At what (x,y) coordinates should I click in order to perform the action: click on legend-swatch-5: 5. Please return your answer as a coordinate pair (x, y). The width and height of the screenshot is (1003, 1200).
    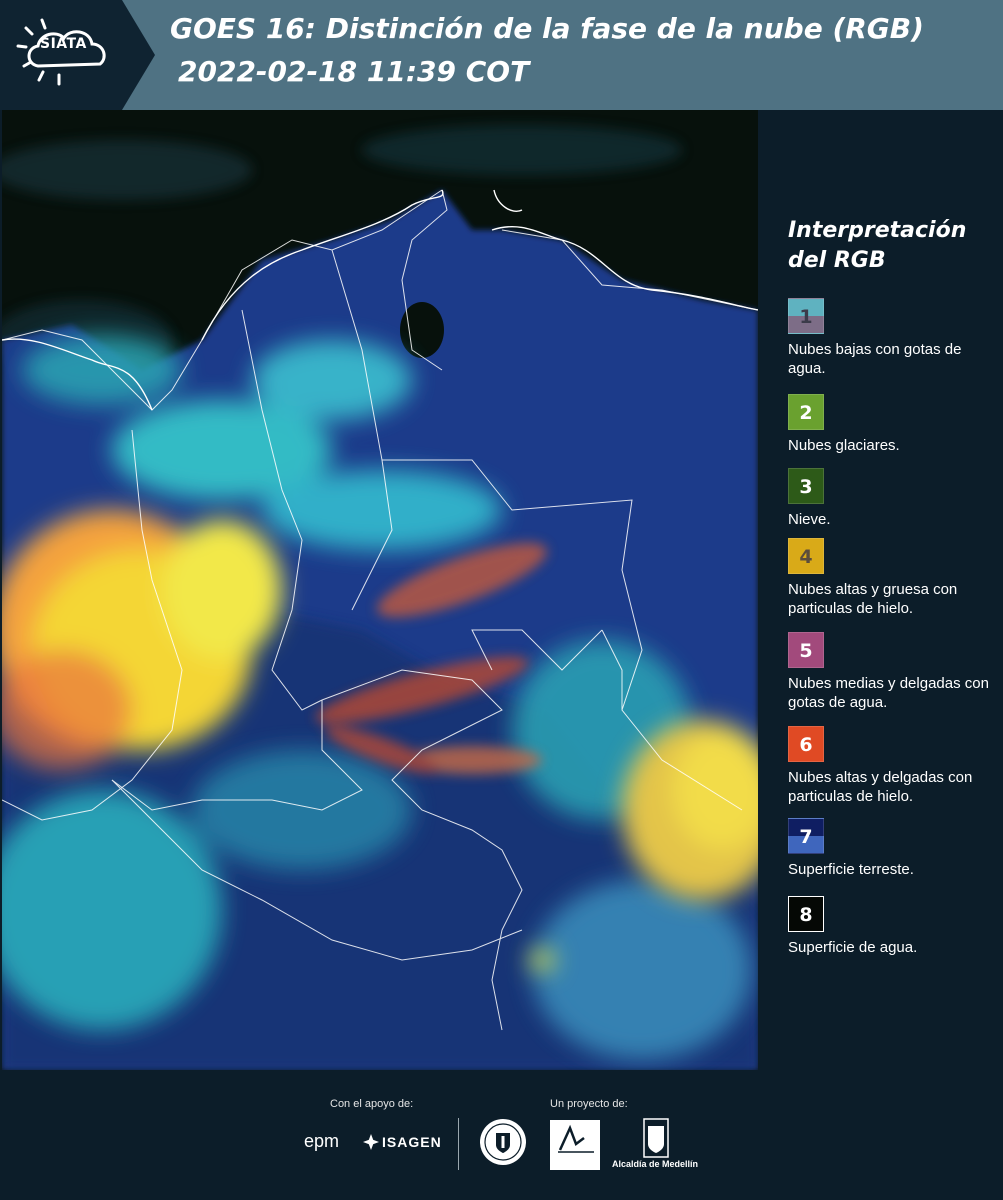
    Looking at the image, I should click on (806, 650).